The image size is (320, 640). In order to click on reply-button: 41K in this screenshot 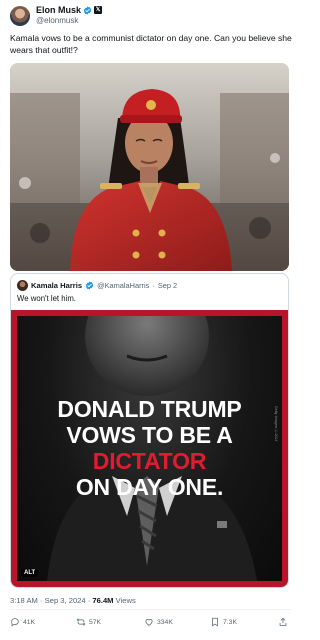, I will do `click(22, 622)`.